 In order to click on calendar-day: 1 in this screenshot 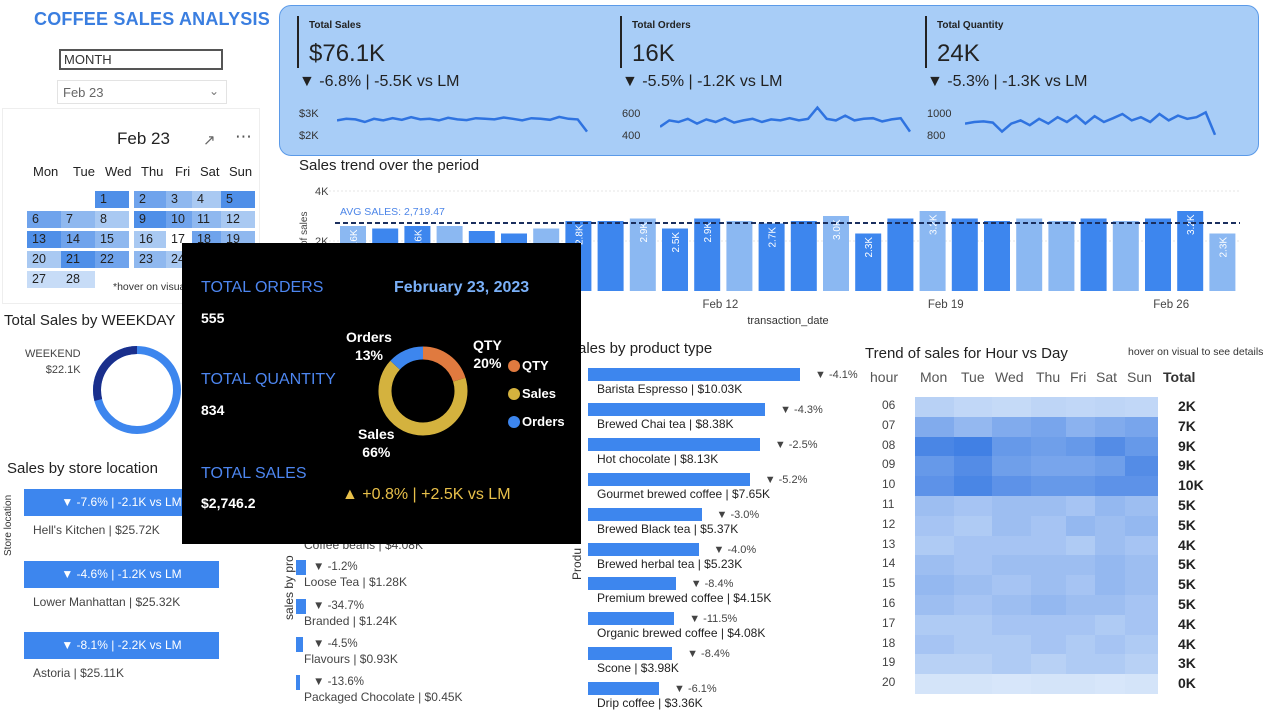, I will do `click(112, 199)`.